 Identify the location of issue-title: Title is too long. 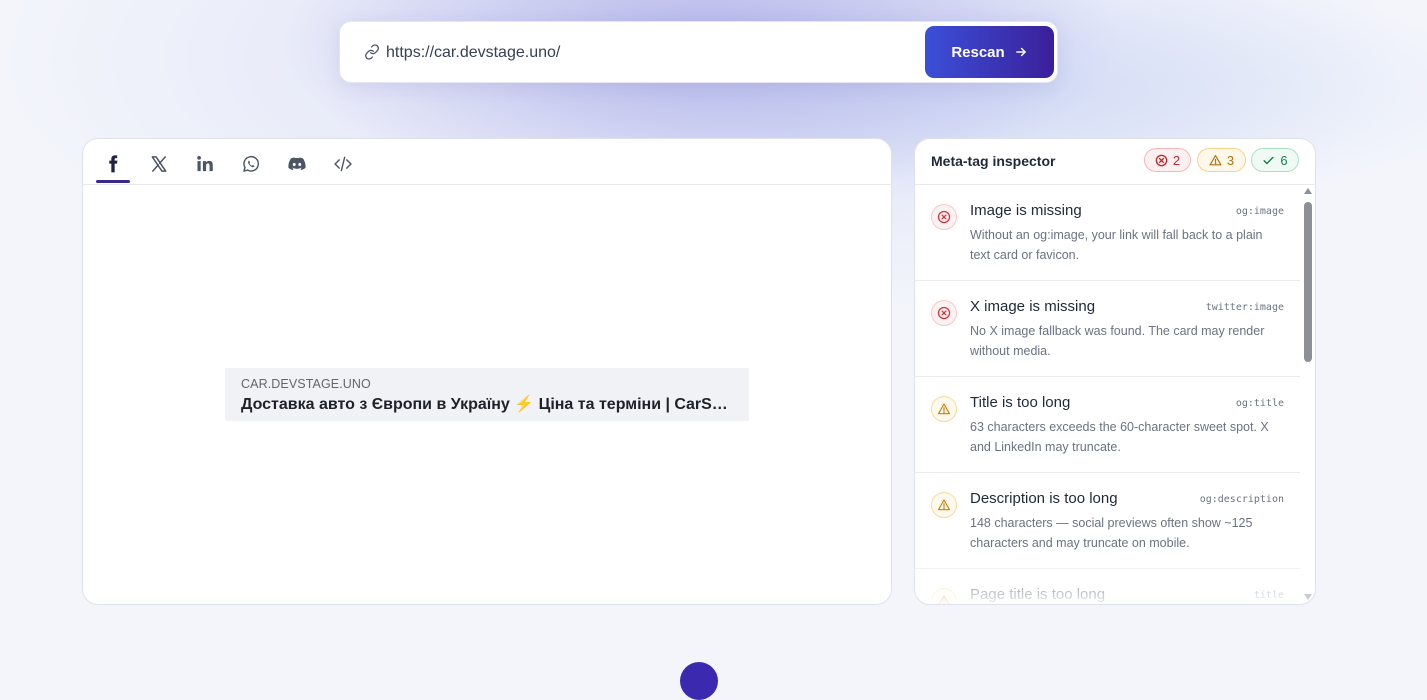
(1020, 402).